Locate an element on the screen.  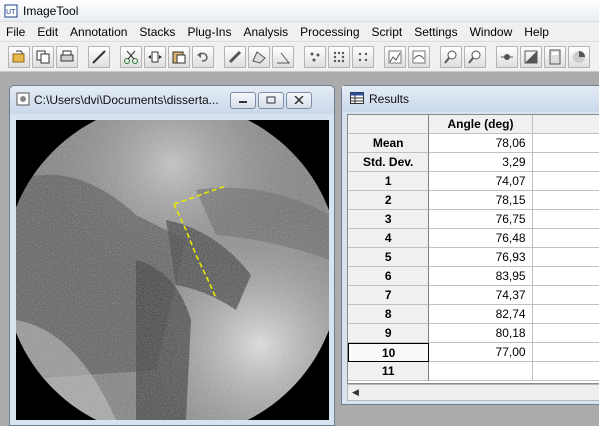
menu-help: Help is located at coordinates (536, 32).